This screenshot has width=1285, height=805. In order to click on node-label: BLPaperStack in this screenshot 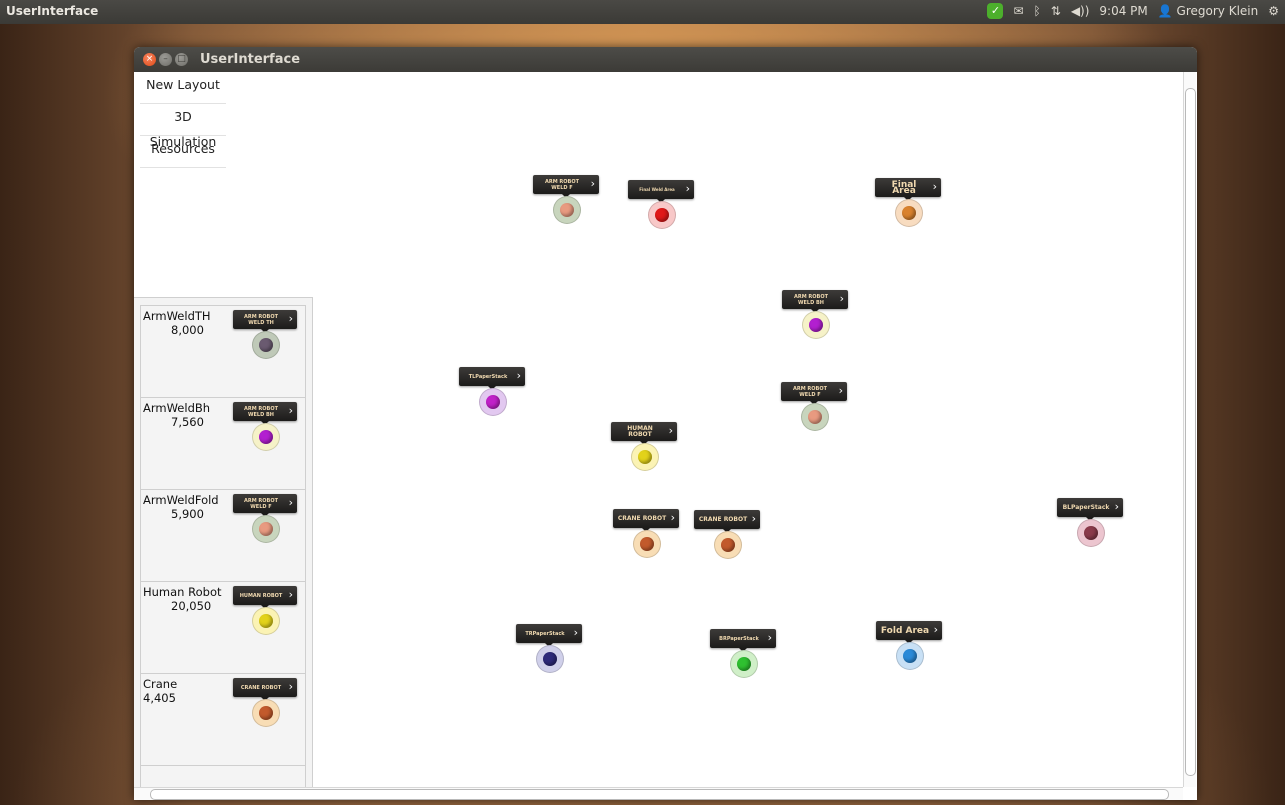, I will do `click(1086, 507)`.